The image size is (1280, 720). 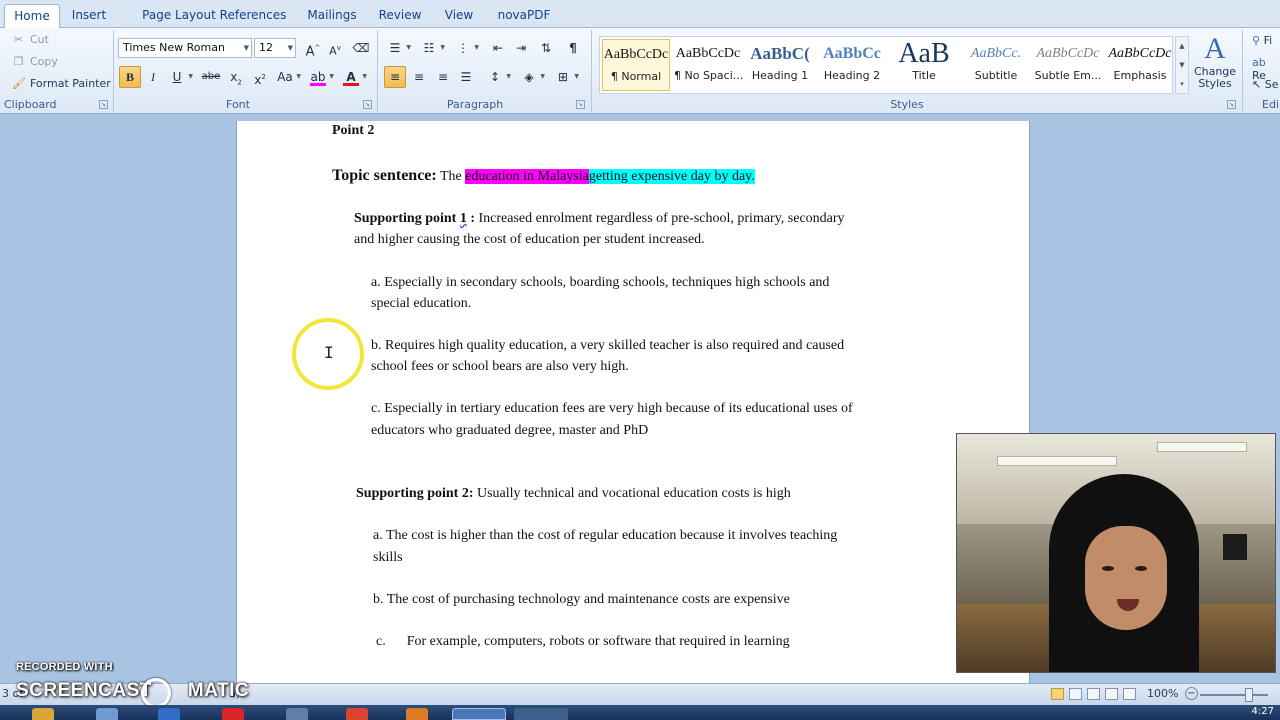 I want to click on clear-formatting-button: ⌫, so click(x=361, y=48).